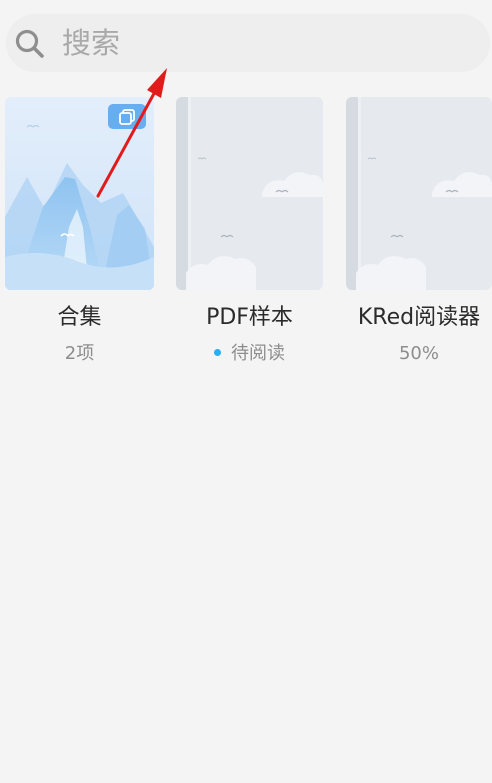 The height and width of the screenshot is (783, 492). I want to click on book-item-pdf-sample: PDF样本 待阅读, so click(249, 237).